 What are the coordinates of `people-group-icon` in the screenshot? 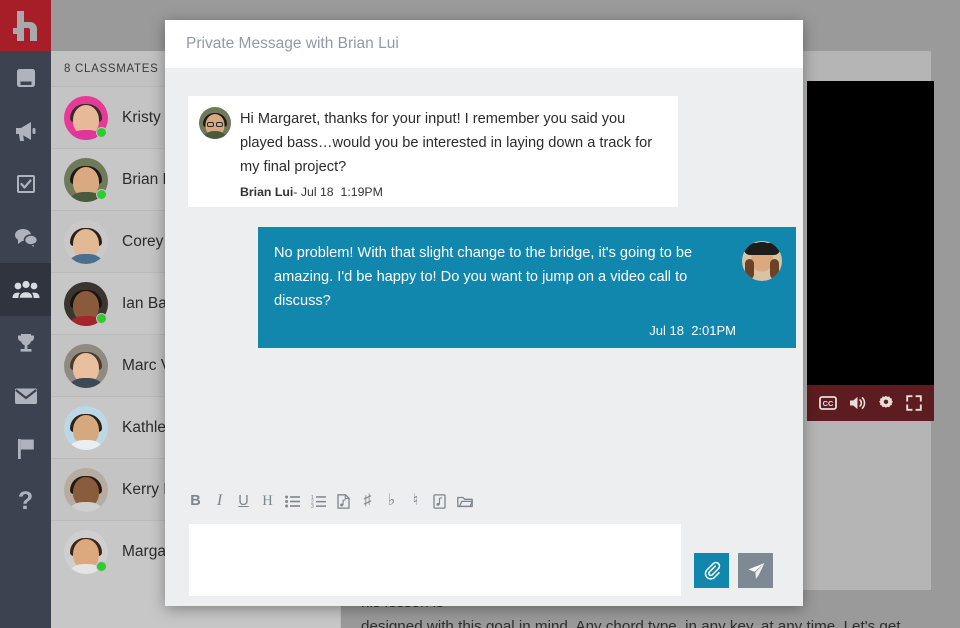 It's located at (25, 288).